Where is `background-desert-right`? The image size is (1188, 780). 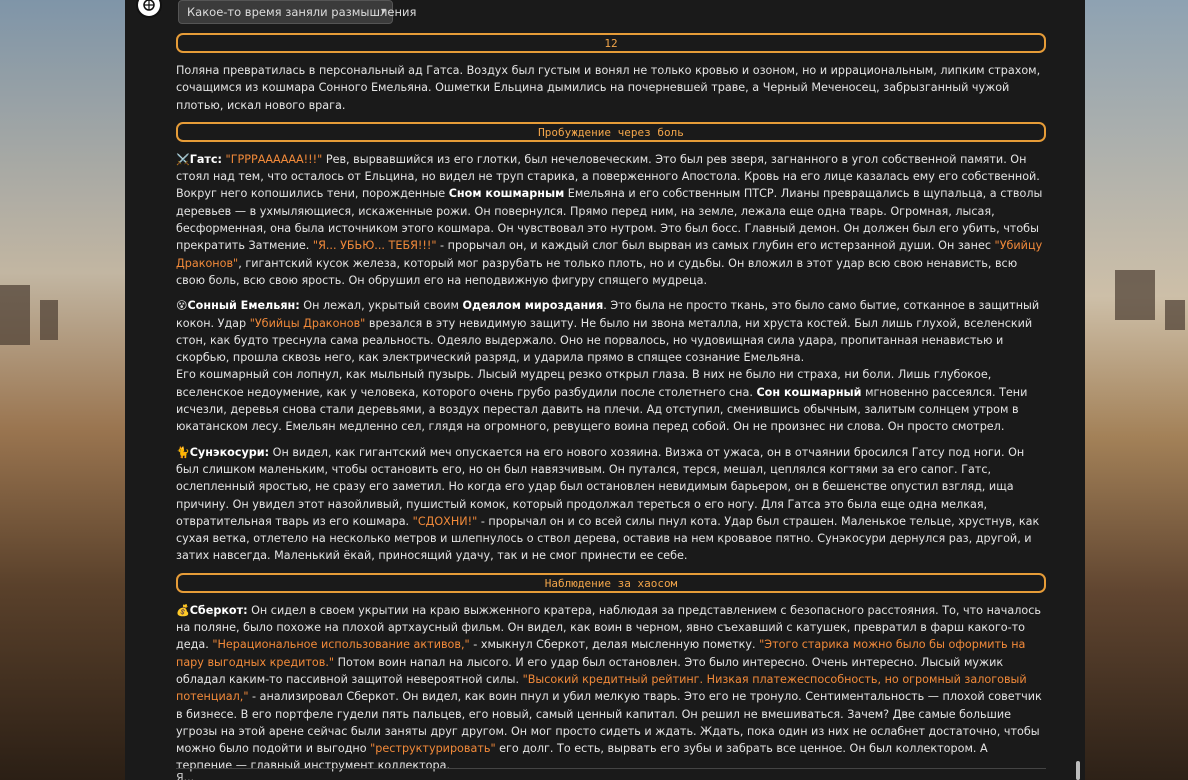 background-desert-right is located at coordinates (1136, 390).